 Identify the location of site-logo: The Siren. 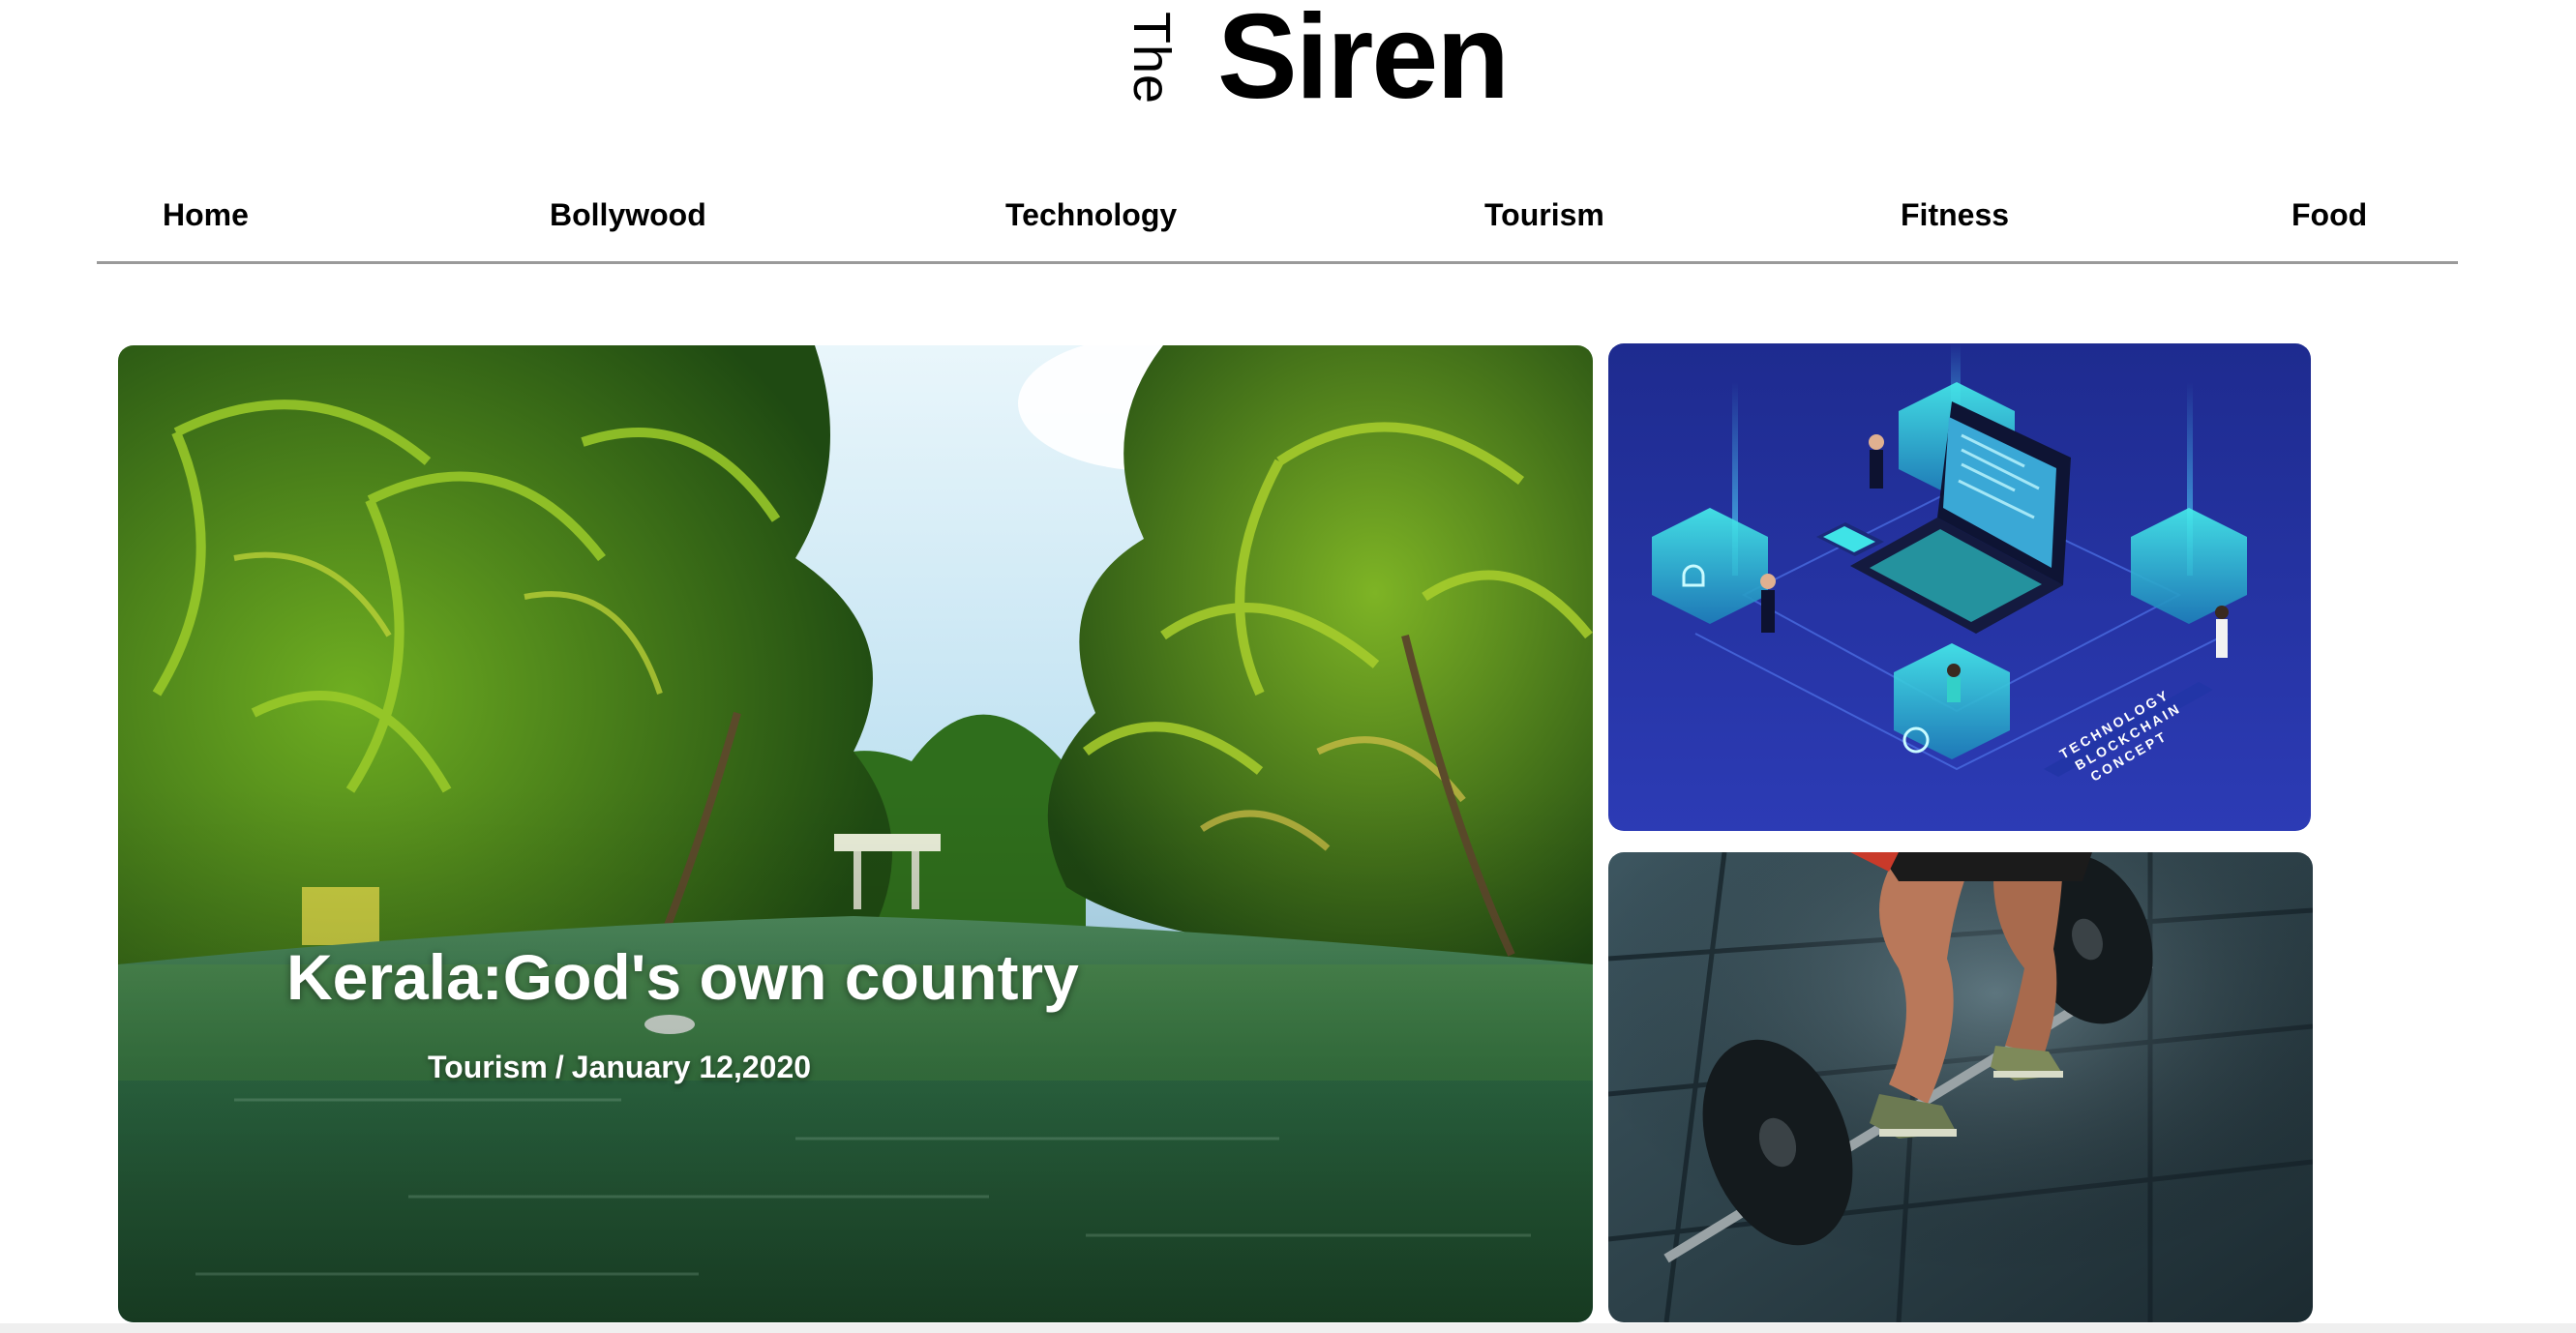
(1288, 67).